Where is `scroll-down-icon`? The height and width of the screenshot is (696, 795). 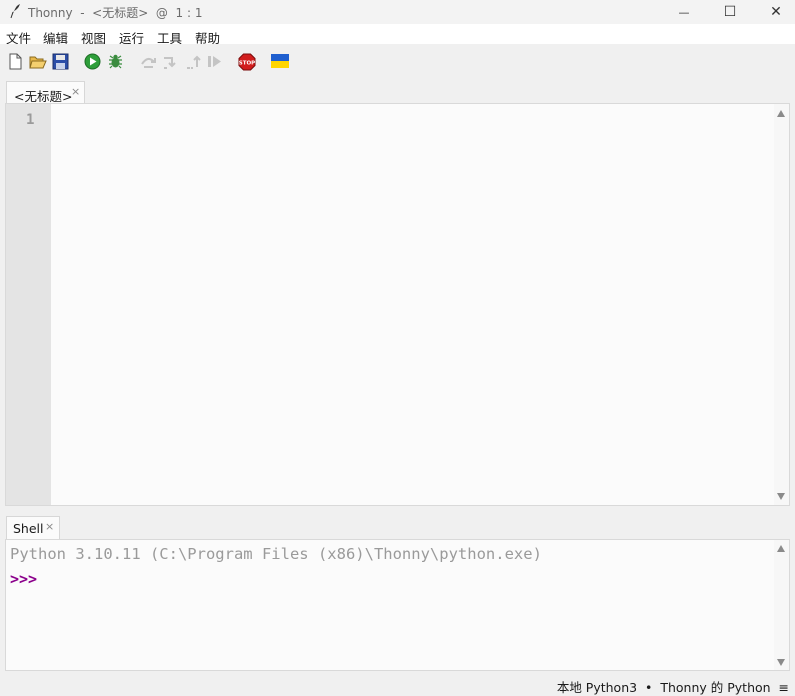 scroll-down-icon is located at coordinates (781, 496).